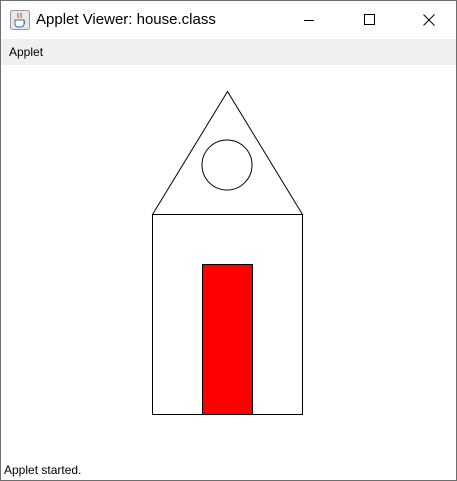  What do you see at coordinates (126, 19) in the screenshot?
I see `window-title: Applet Viewer: house.class` at bounding box center [126, 19].